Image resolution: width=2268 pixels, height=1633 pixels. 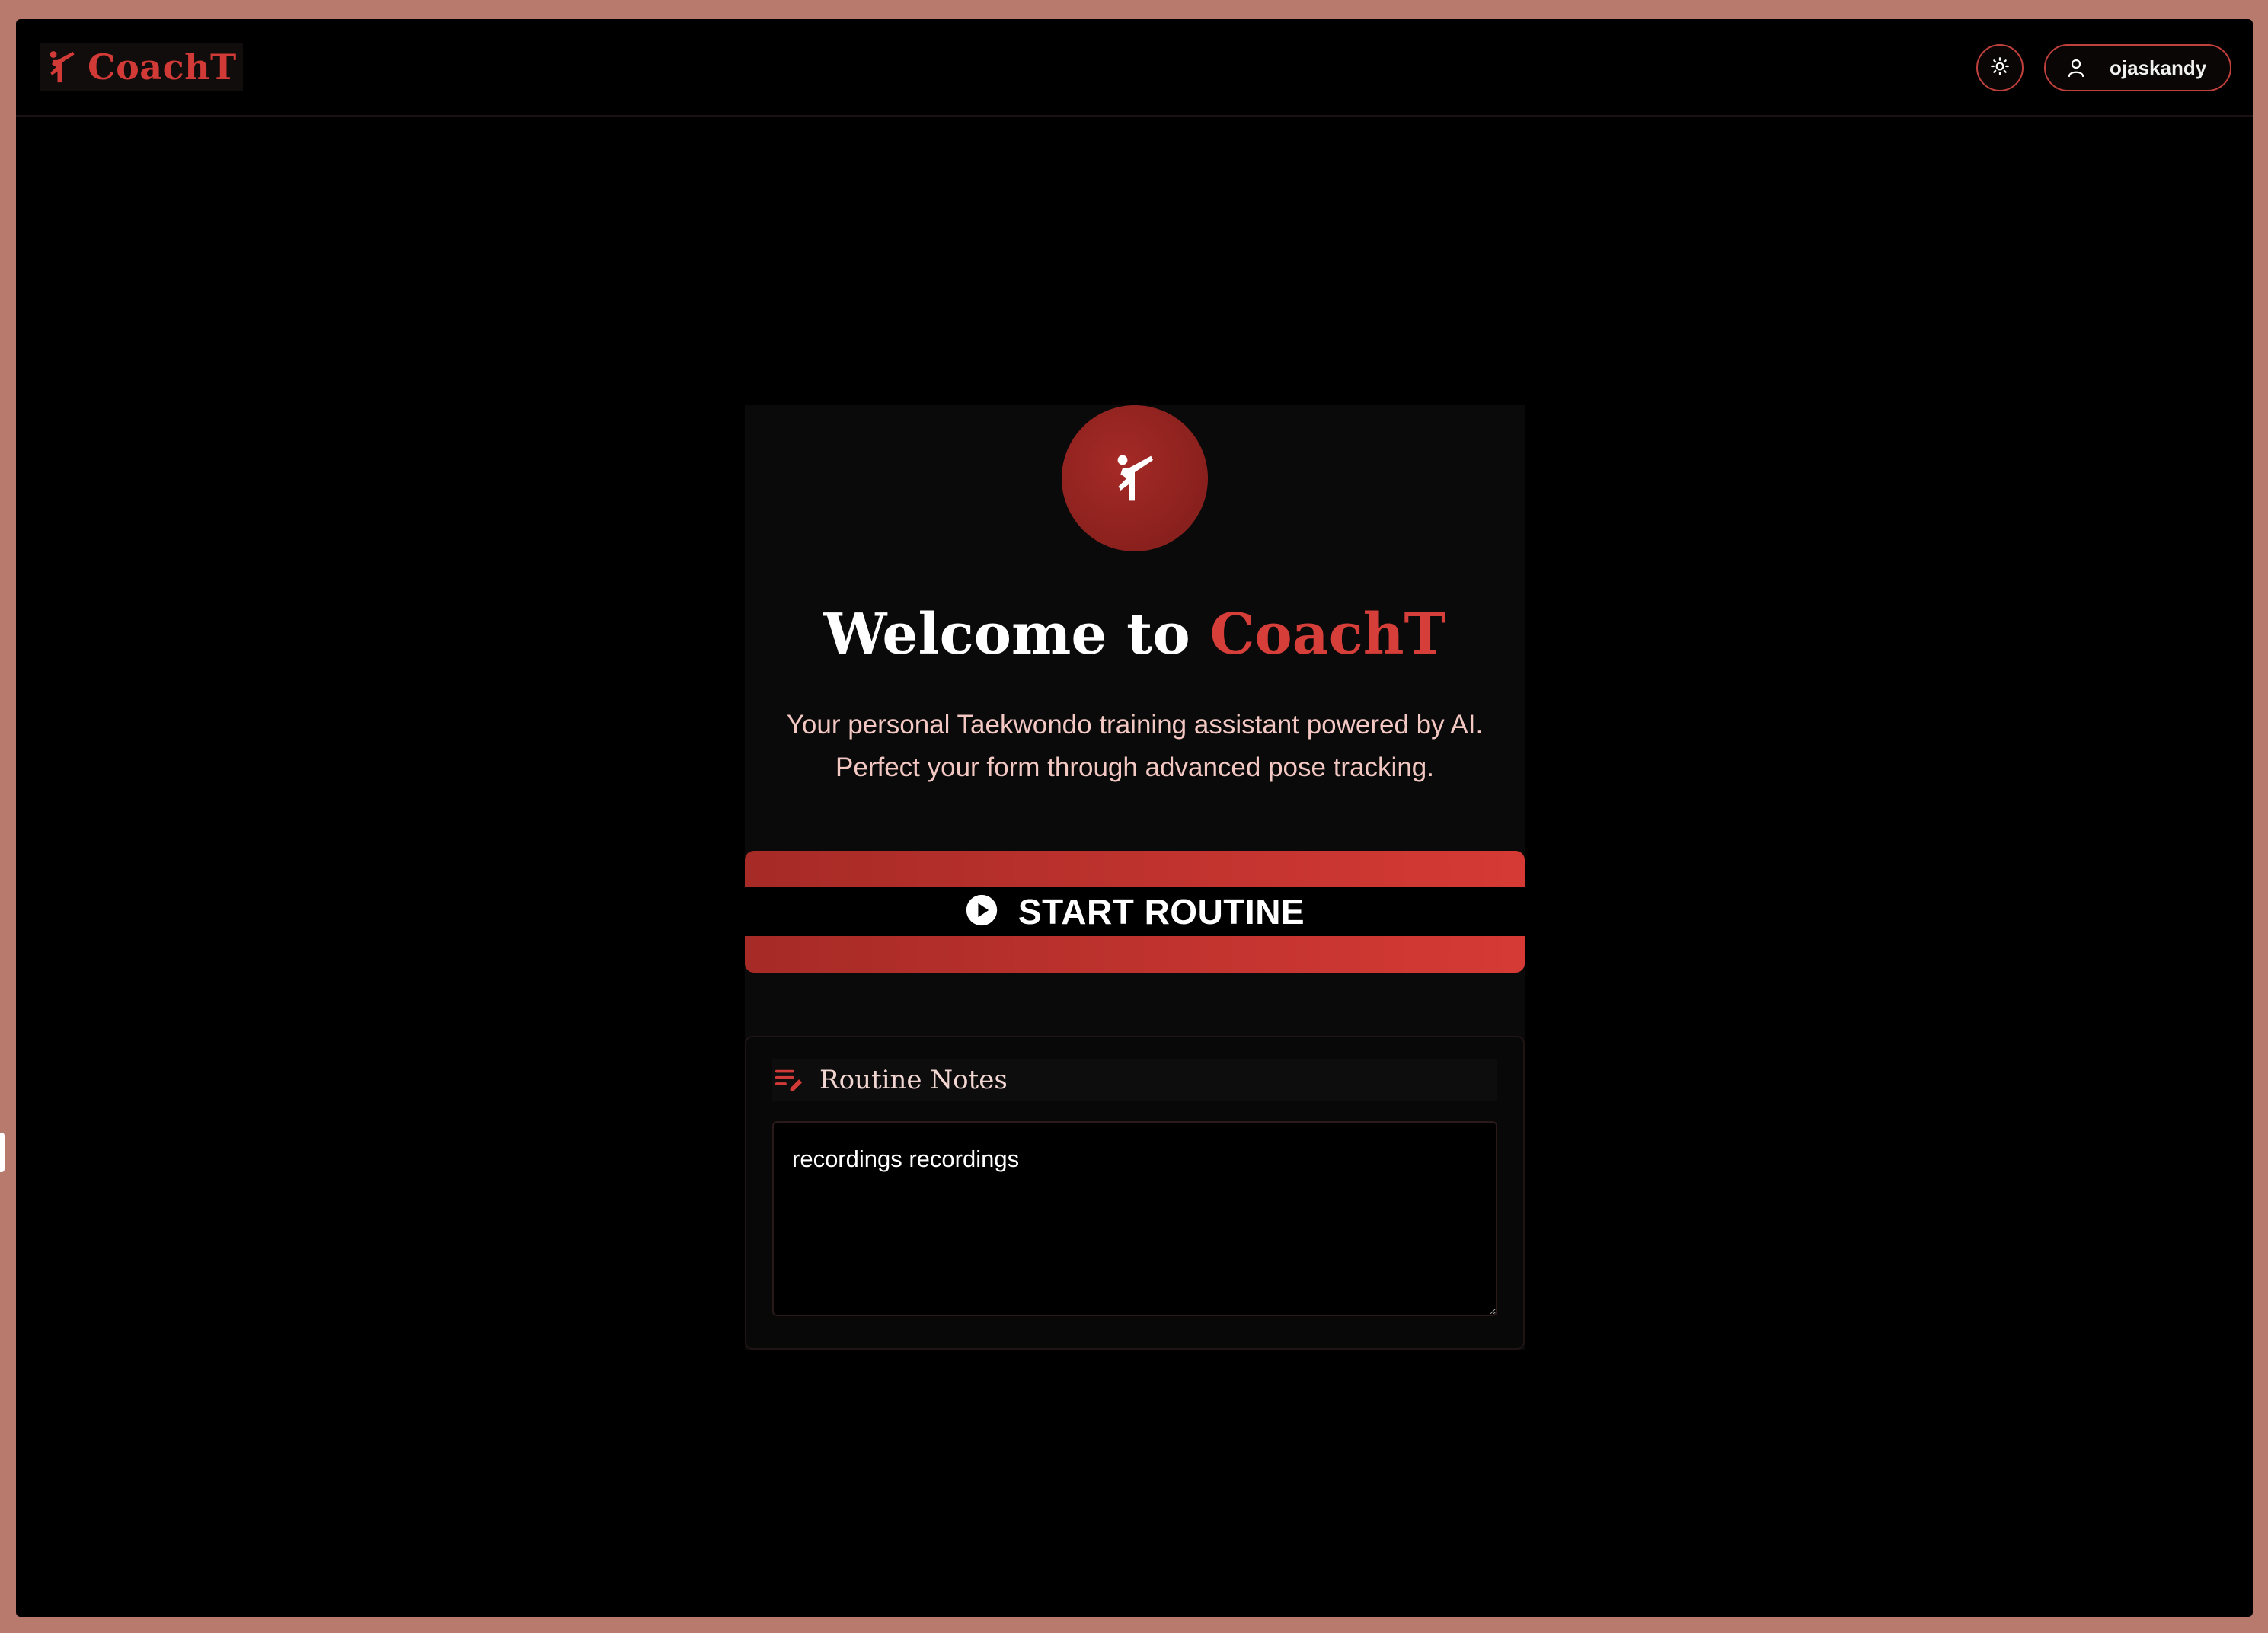 I want to click on play-circle-icon, so click(x=981, y=911).